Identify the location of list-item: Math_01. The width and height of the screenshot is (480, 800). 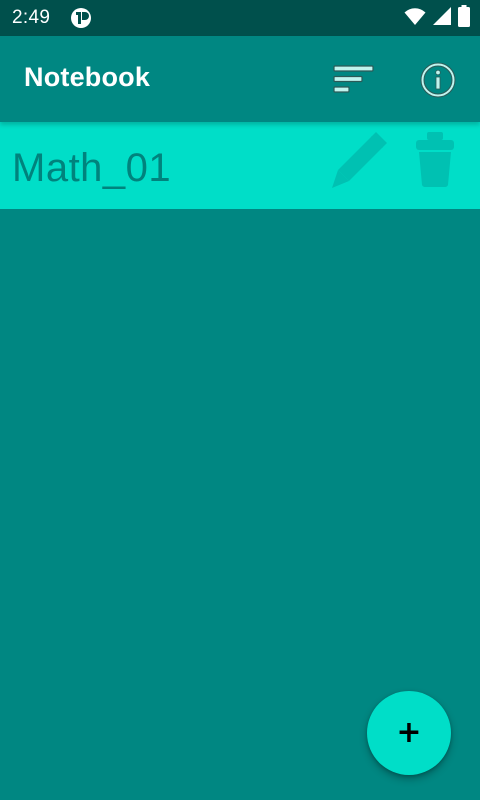
(240, 165).